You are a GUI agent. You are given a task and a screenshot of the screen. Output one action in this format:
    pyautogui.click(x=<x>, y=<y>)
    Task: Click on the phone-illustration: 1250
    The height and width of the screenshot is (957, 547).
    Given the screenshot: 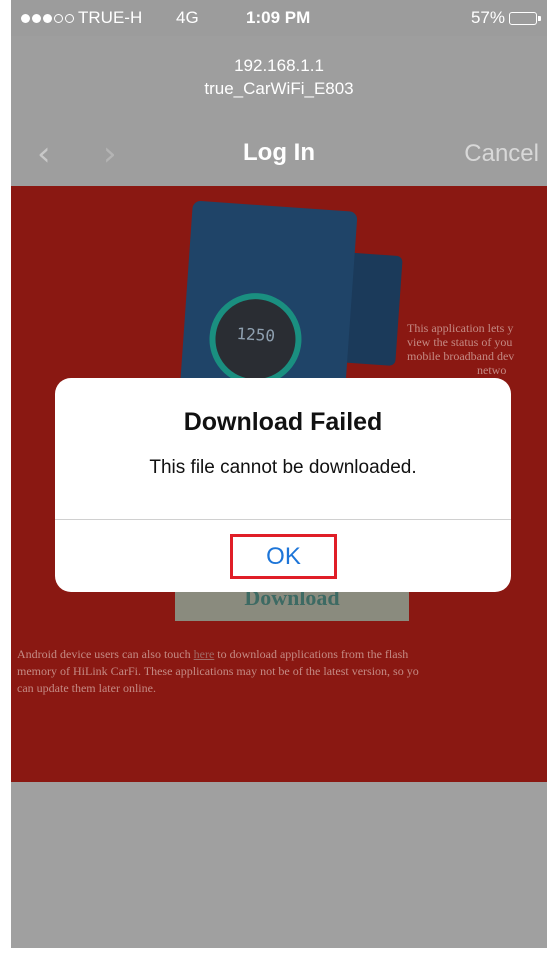 What is the action you would take?
    pyautogui.click(x=268, y=303)
    